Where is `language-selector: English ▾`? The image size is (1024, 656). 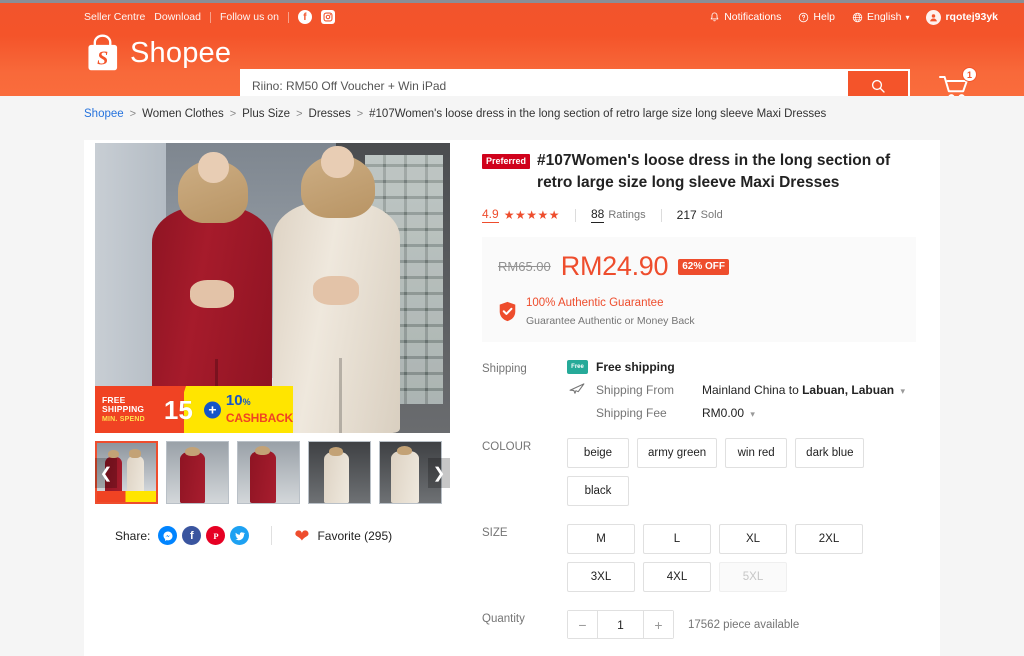
language-selector: English ▾ is located at coordinates (880, 17).